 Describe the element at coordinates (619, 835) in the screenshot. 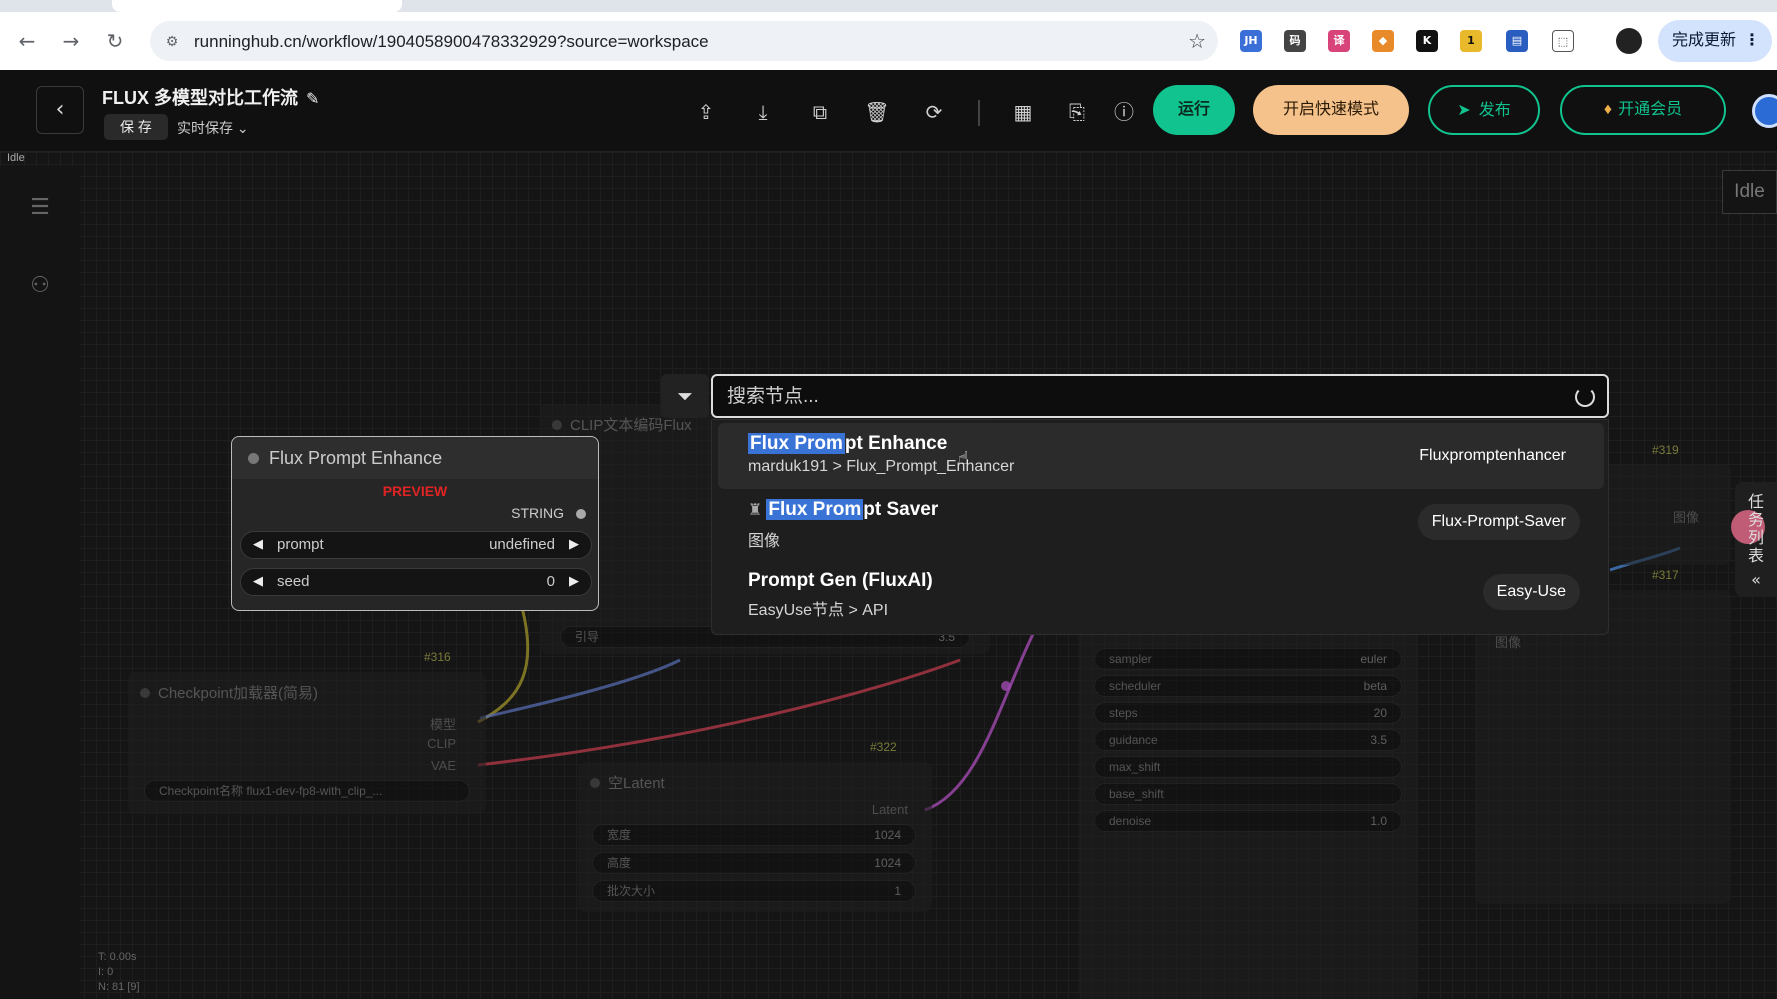

I see `widget-label: 宽度` at that location.